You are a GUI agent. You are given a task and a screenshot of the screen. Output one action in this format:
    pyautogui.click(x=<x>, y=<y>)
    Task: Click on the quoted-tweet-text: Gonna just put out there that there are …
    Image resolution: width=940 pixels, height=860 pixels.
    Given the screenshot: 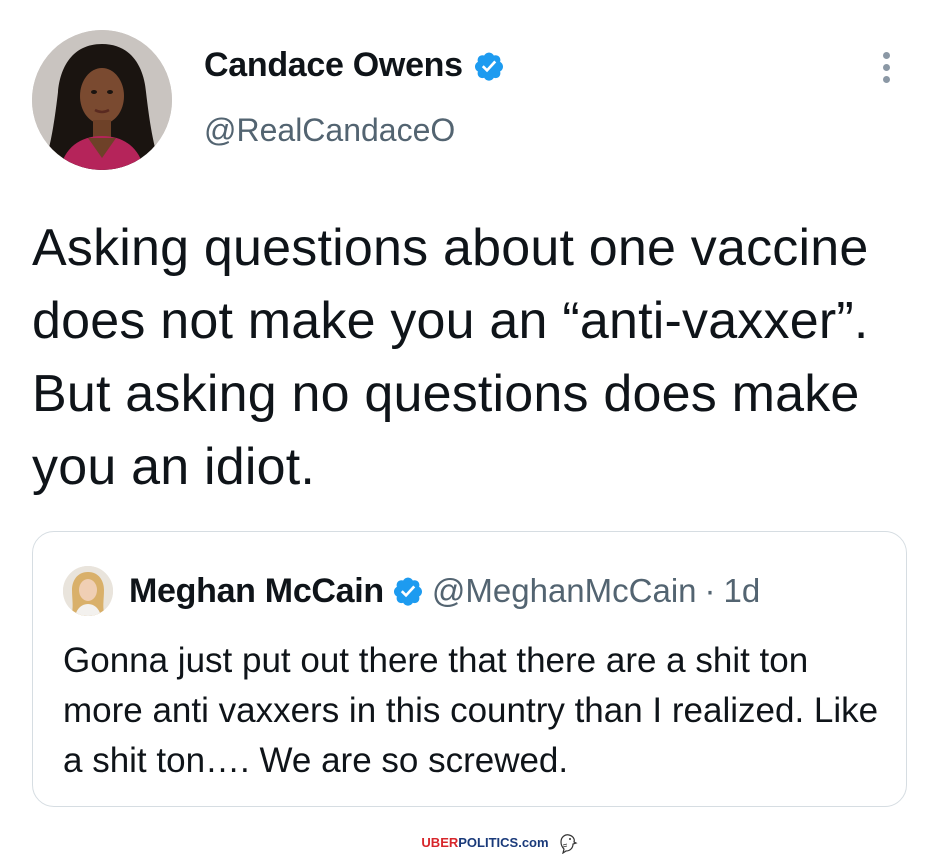 What is the action you would take?
    pyautogui.click(x=471, y=710)
    